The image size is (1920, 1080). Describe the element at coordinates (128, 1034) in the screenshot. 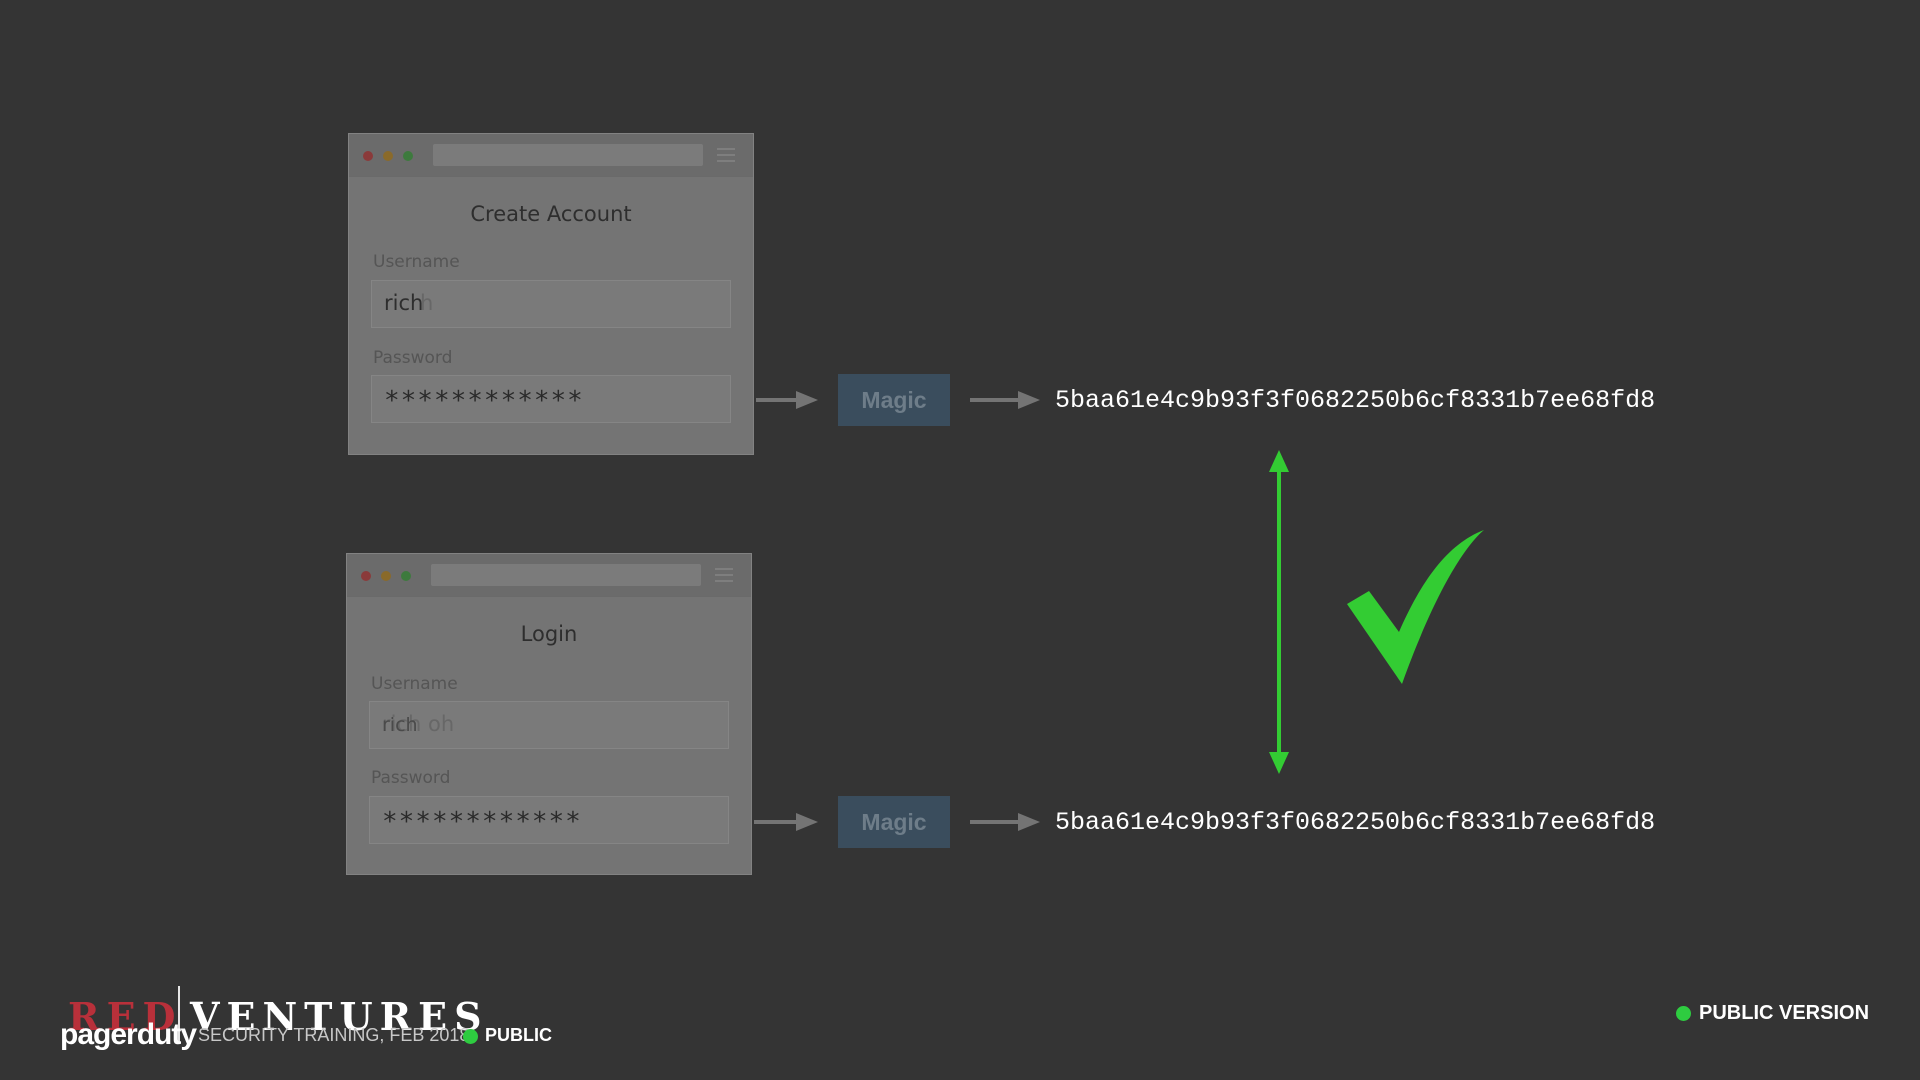

I see `pagerduty-logo: pagerduty` at that location.